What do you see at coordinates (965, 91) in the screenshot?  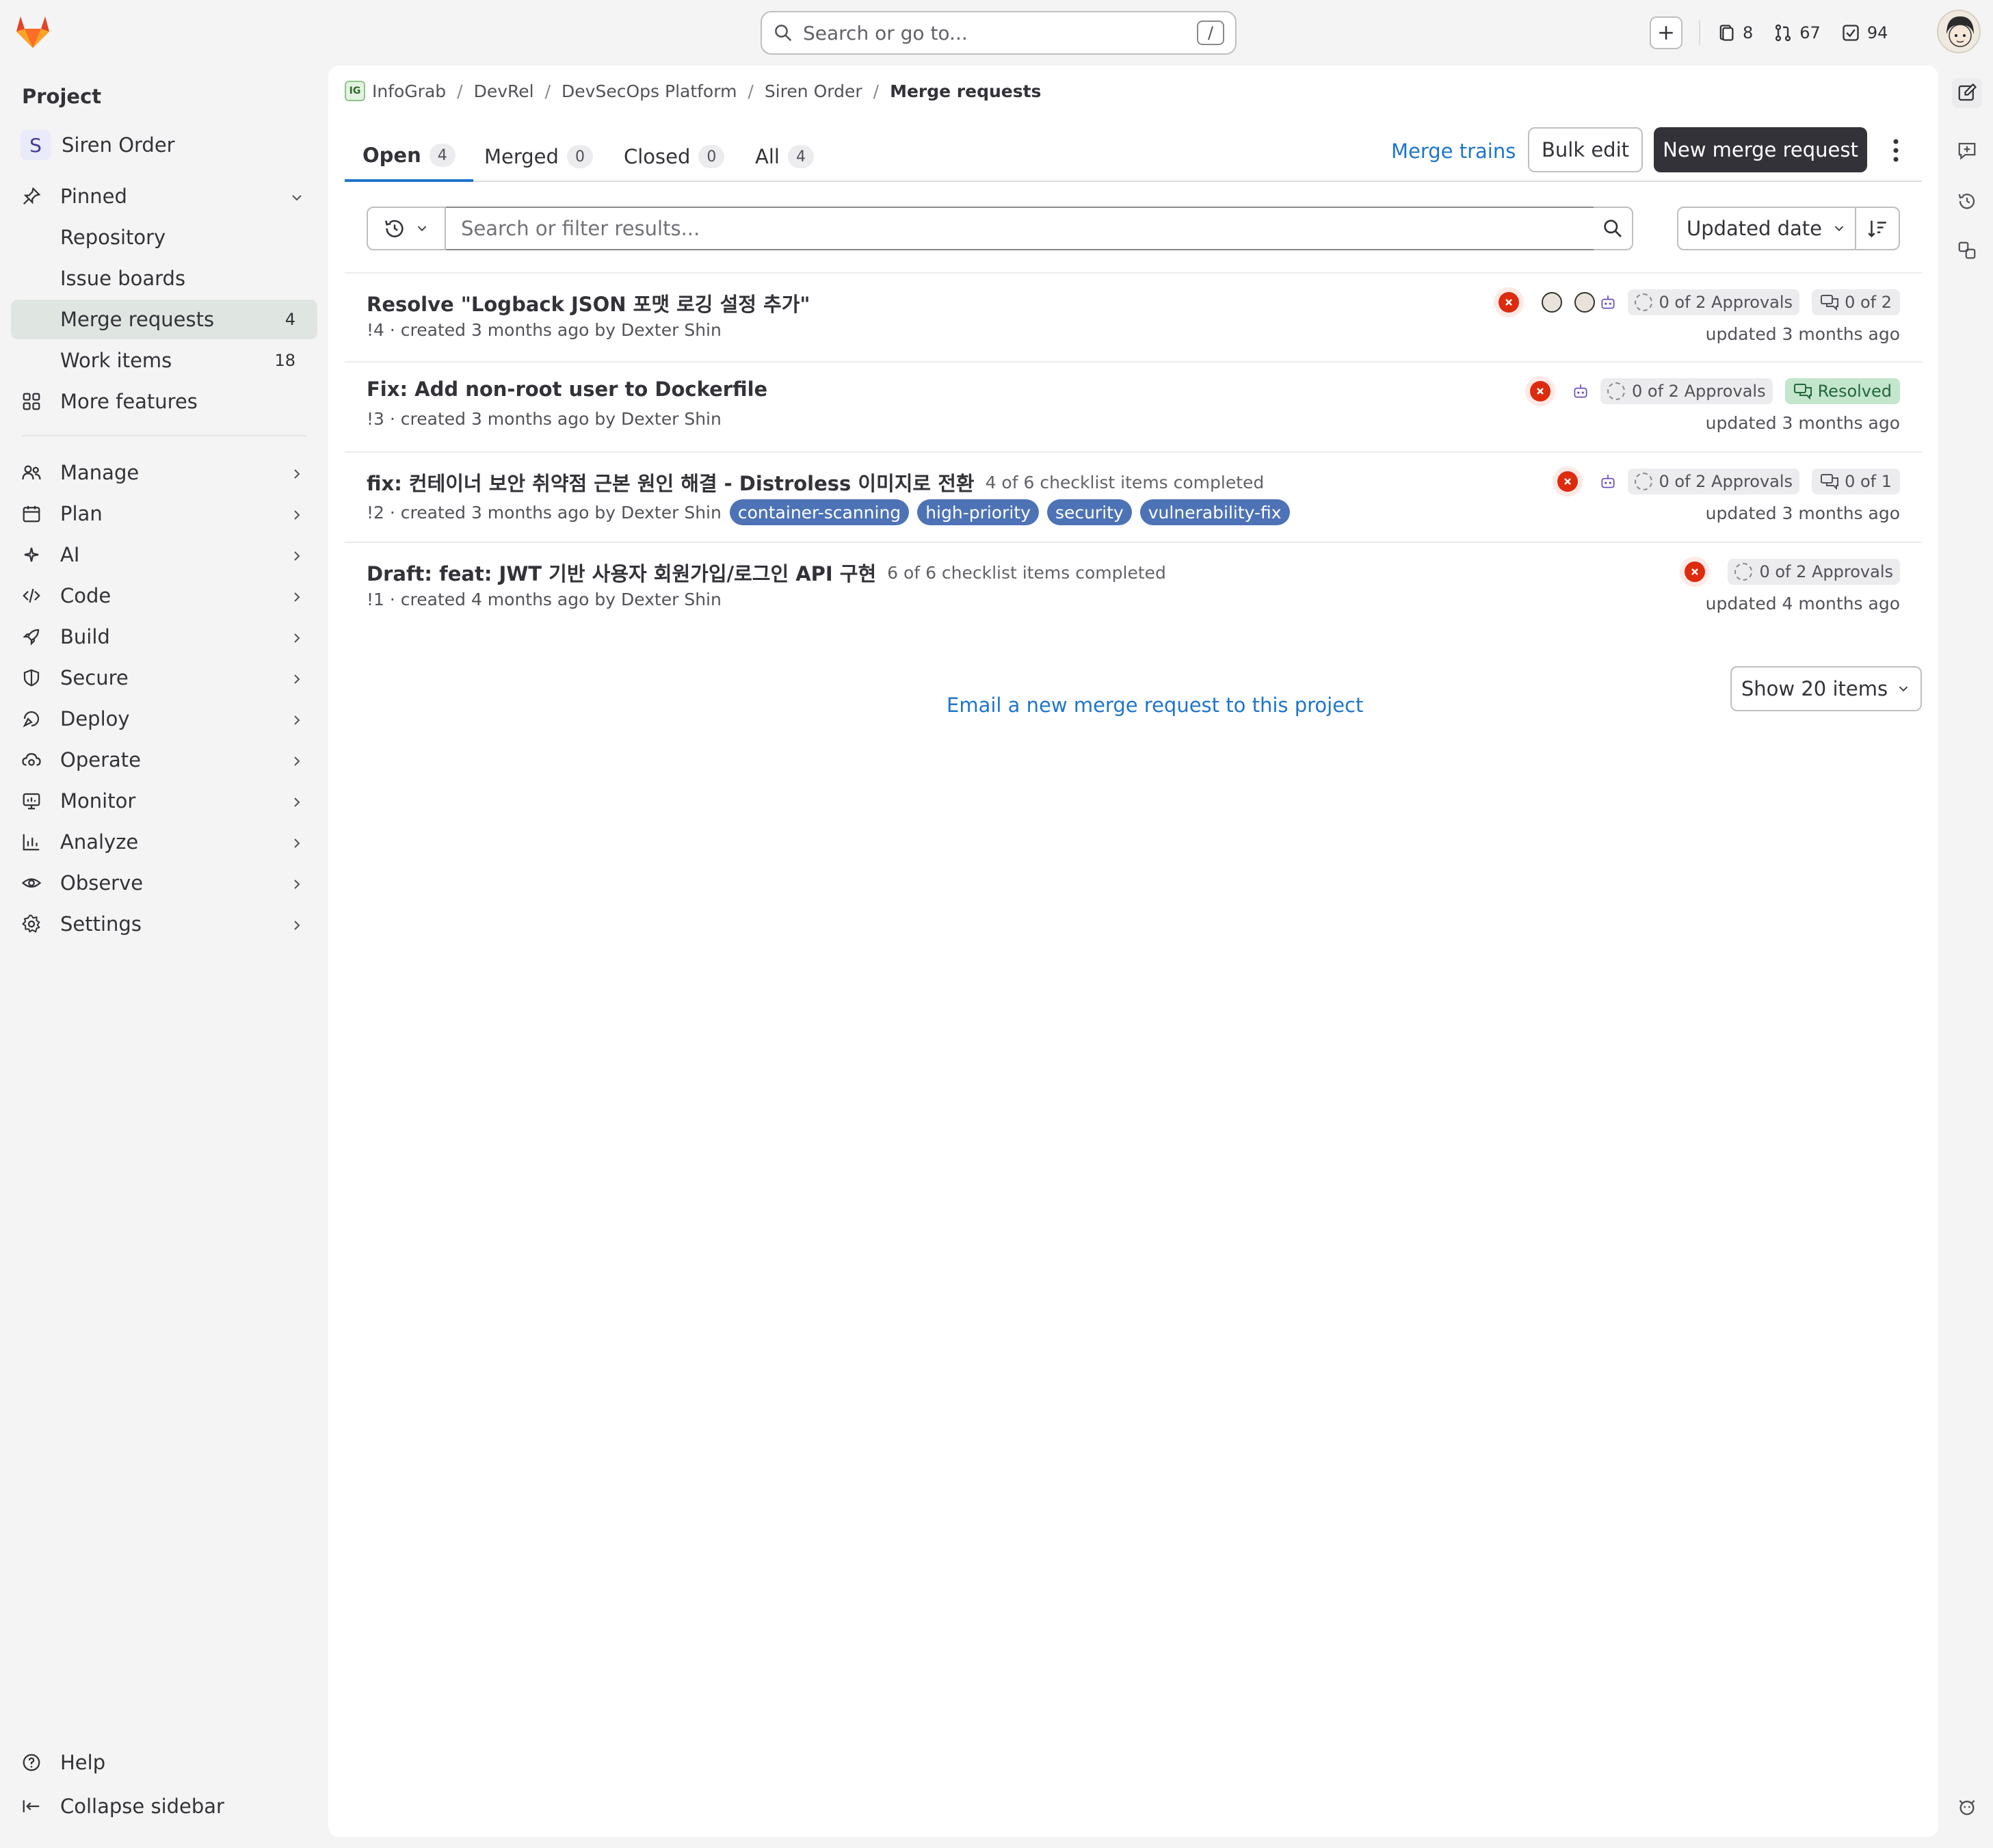 I see `breadcrumb-current: Merge requests` at bounding box center [965, 91].